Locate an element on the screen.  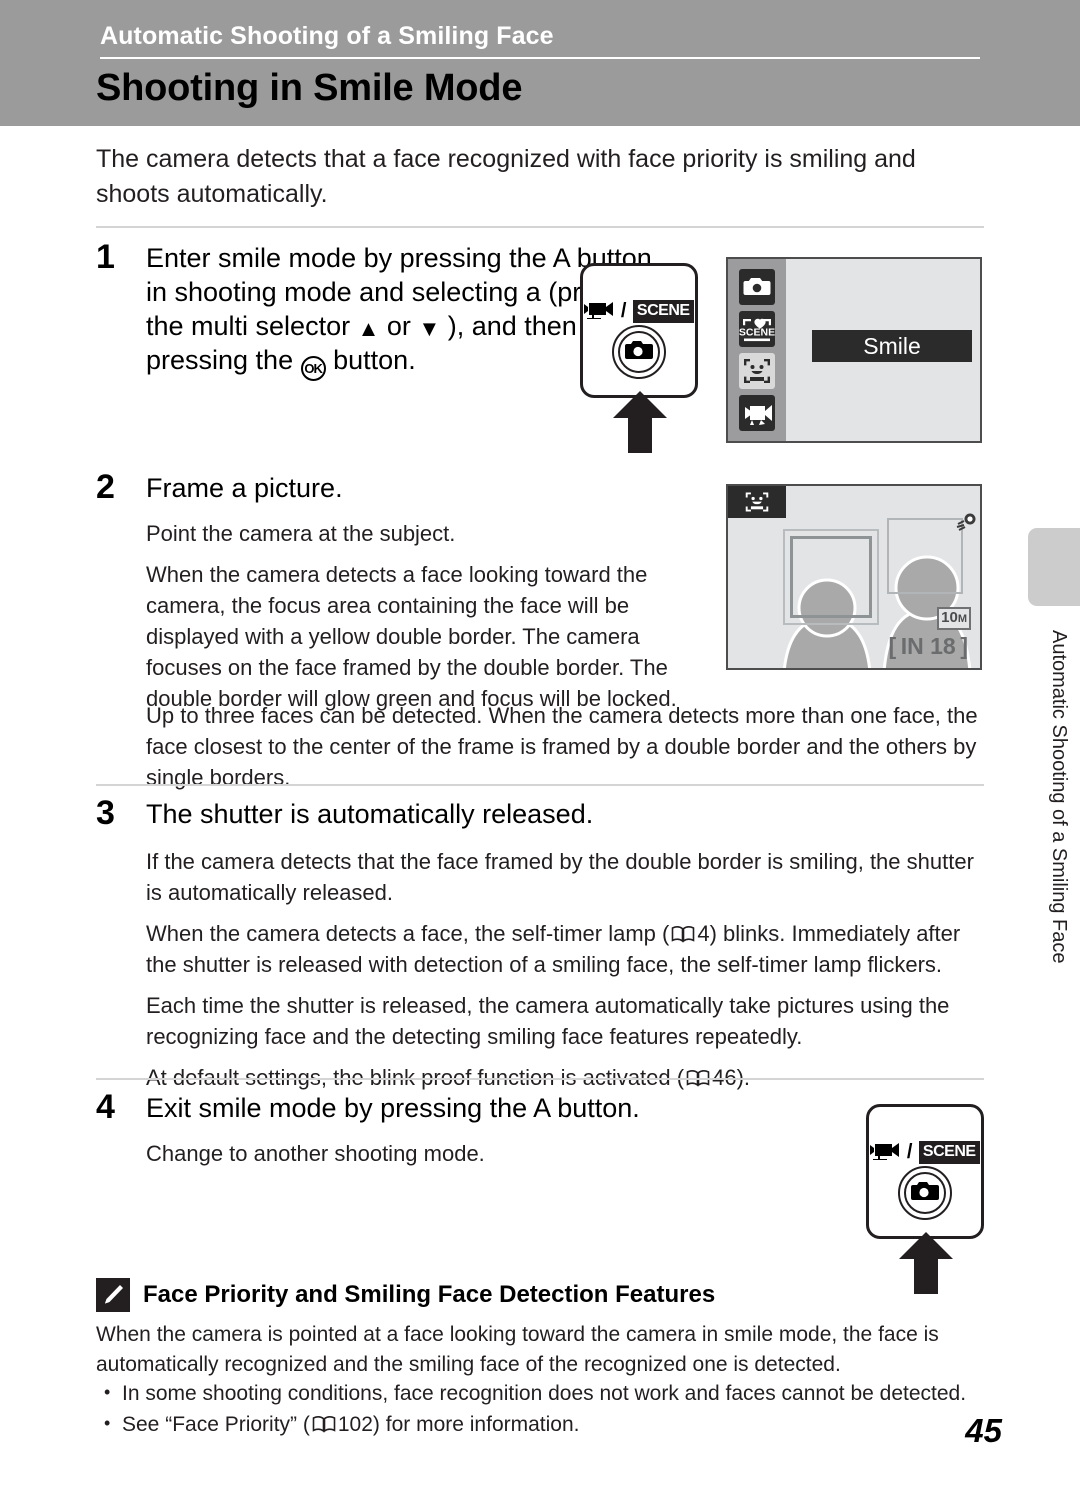
step-2-heading: Frame a picture. is located at coordinates (244, 488).